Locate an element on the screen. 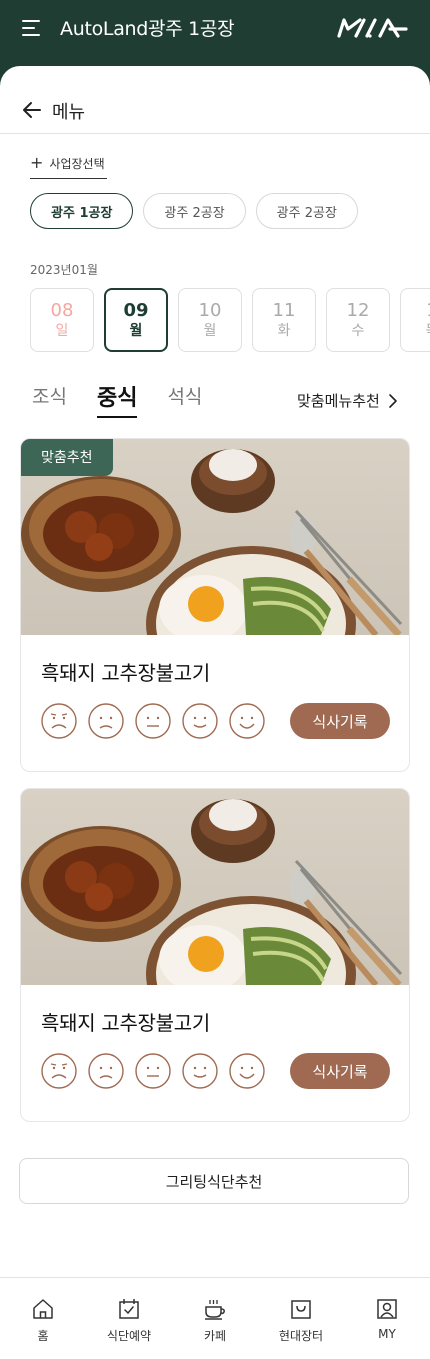  date-cell-selected: 09 월 is located at coordinates (136, 320).